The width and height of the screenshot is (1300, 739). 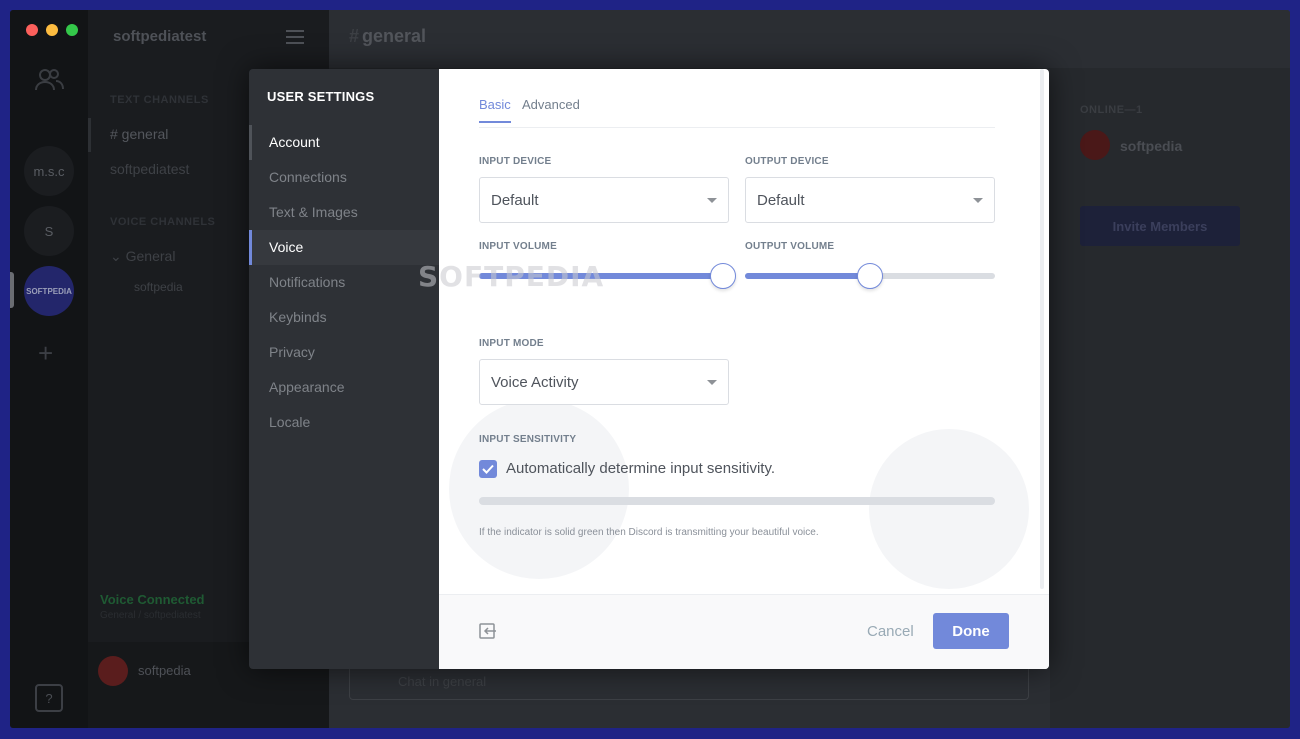 What do you see at coordinates (32, 30) in the screenshot?
I see `close-window-button` at bounding box center [32, 30].